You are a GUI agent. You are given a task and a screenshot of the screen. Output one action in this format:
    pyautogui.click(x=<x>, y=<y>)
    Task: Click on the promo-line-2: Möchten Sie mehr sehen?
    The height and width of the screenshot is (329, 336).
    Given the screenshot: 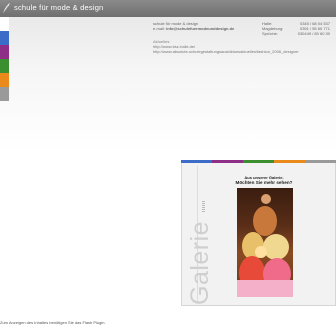 What is the action you would take?
    pyautogui.click(x=264, y=182)
    